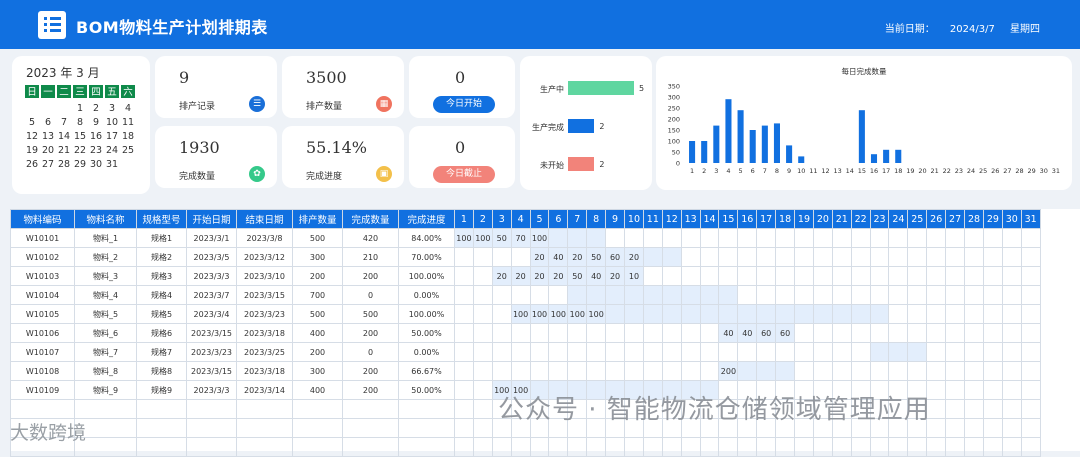 The height and width of the screenshot is (457, 1080). What do you see at coordinates (32, 164) in the screenshot?
I see `calendar-day: 26` at bounding box center [32, 164].